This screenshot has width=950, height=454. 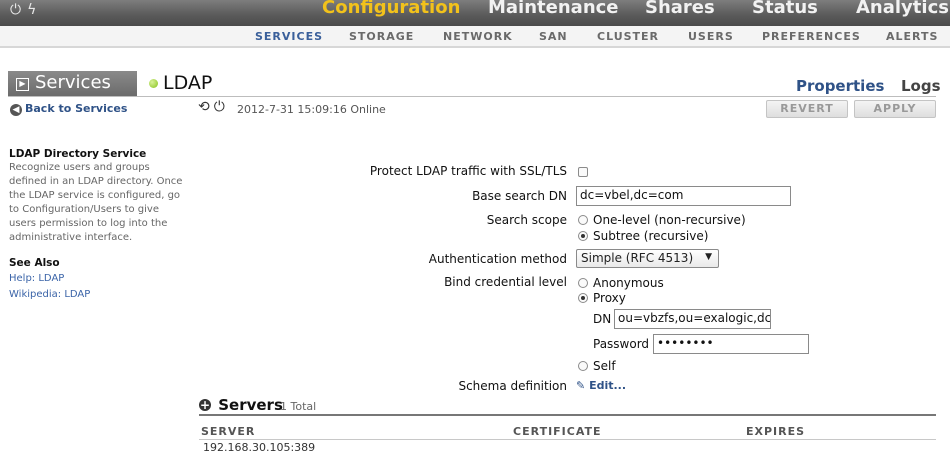 I want to click on table-row: 192.168.30.105:389, so click(x=259, y=447).